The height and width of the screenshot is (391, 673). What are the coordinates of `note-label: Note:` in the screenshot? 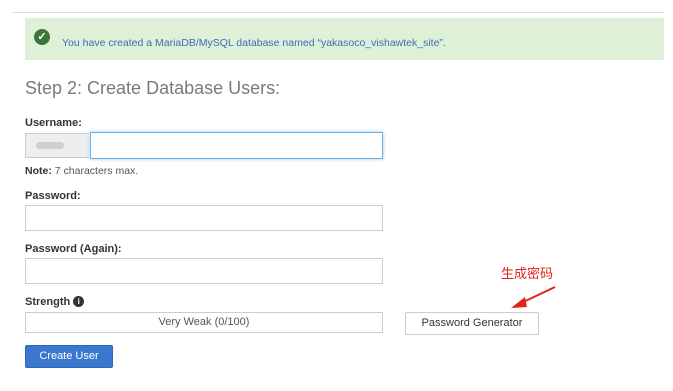 It's located at (38, 171).